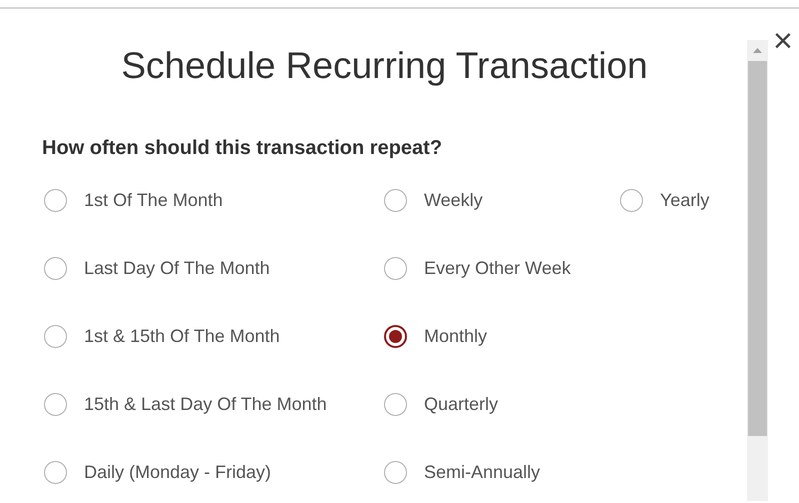  What do you see at coordinates (757, 50) in the screenshot?
I see `scroll-up-icon` at bounding box center [757, 50].